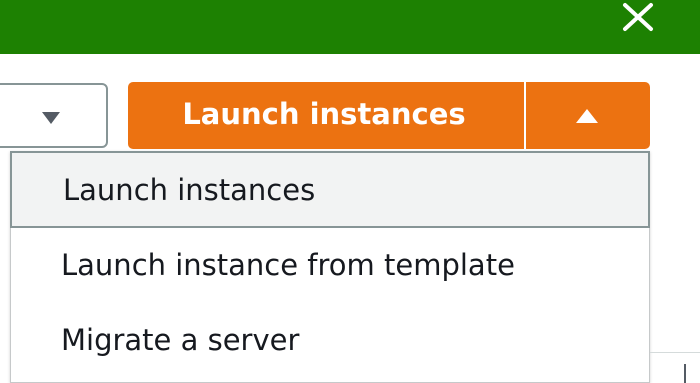 The image size is (700, 383). Describe the element at coordinates (288, 265) in the screenshot. I see `menu-item-label: Launch instance from template` at that location.